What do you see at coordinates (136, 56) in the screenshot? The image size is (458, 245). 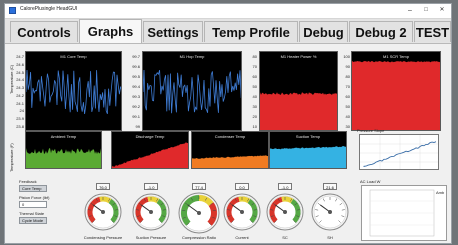 I see `y-tick-label: 99.7` at bounding box center [136, 56].